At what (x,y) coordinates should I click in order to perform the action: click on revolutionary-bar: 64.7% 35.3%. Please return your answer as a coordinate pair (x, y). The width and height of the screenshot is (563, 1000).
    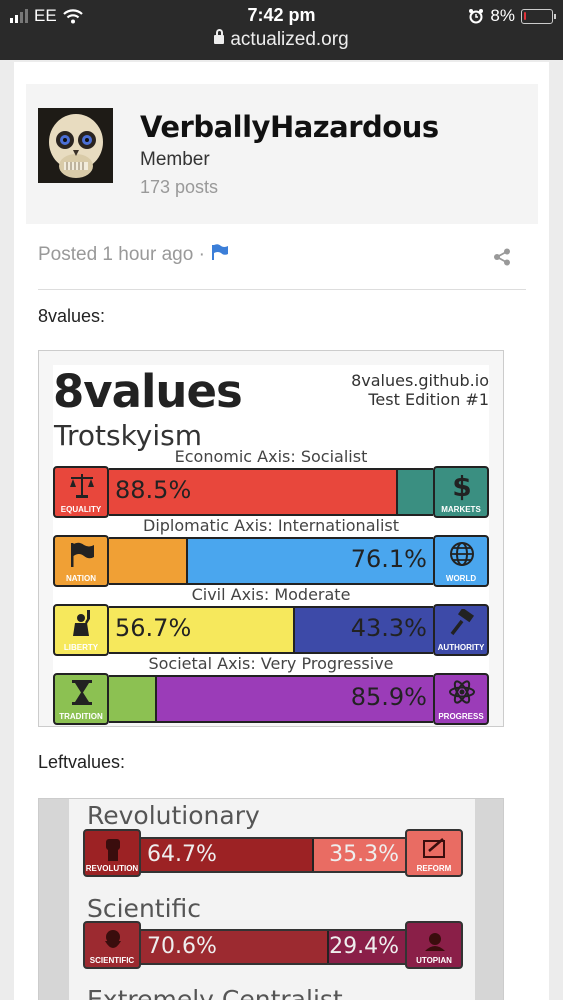
    Looking at the image, I should click on (273, 855).